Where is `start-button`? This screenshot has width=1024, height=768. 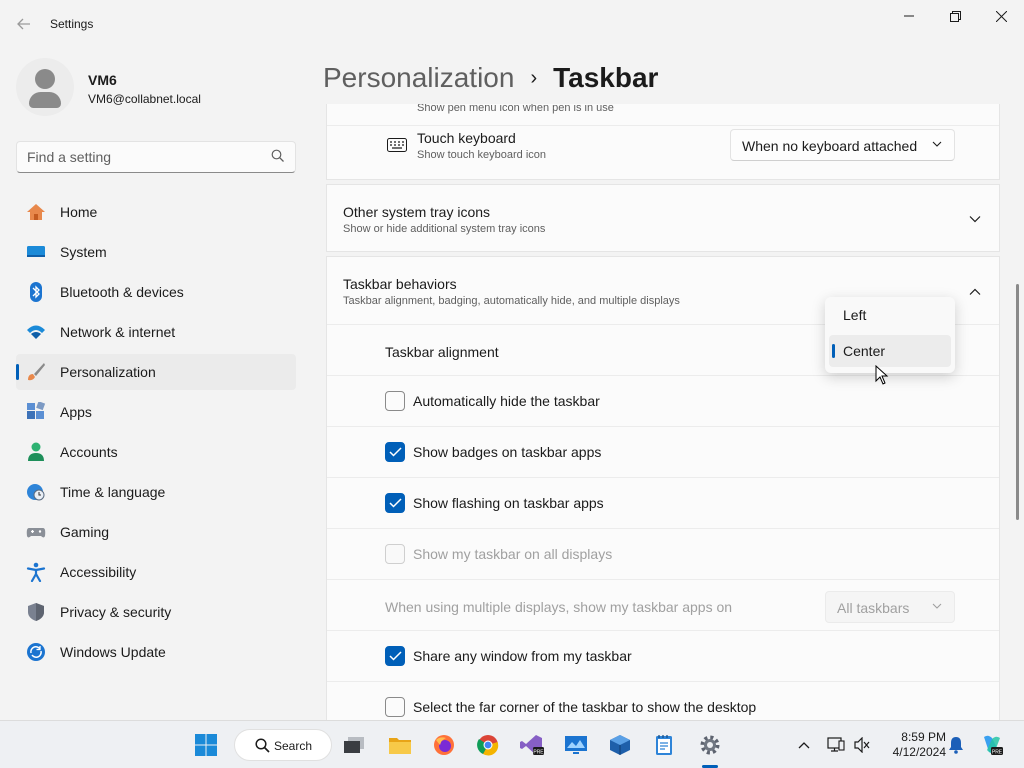 start-button is located at coordinates (206, 745).